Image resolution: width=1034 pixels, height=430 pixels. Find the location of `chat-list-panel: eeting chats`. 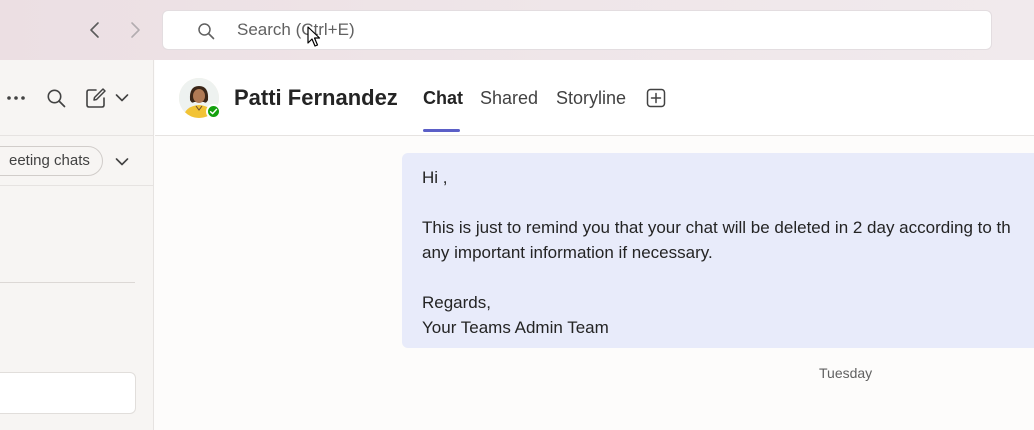

chat-list-panel: eeting chats is located at coordinates (77, 245).